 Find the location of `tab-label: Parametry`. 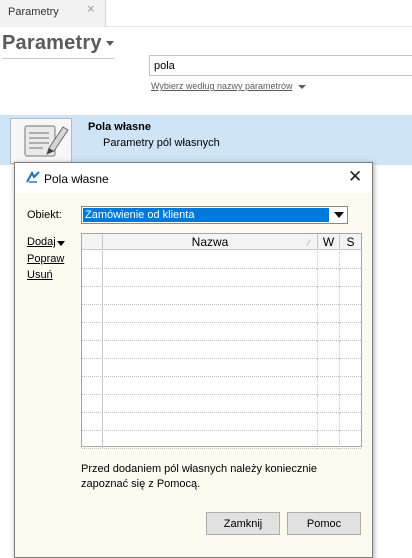

tab-label: Parametry is located at coordinates (33, 12).